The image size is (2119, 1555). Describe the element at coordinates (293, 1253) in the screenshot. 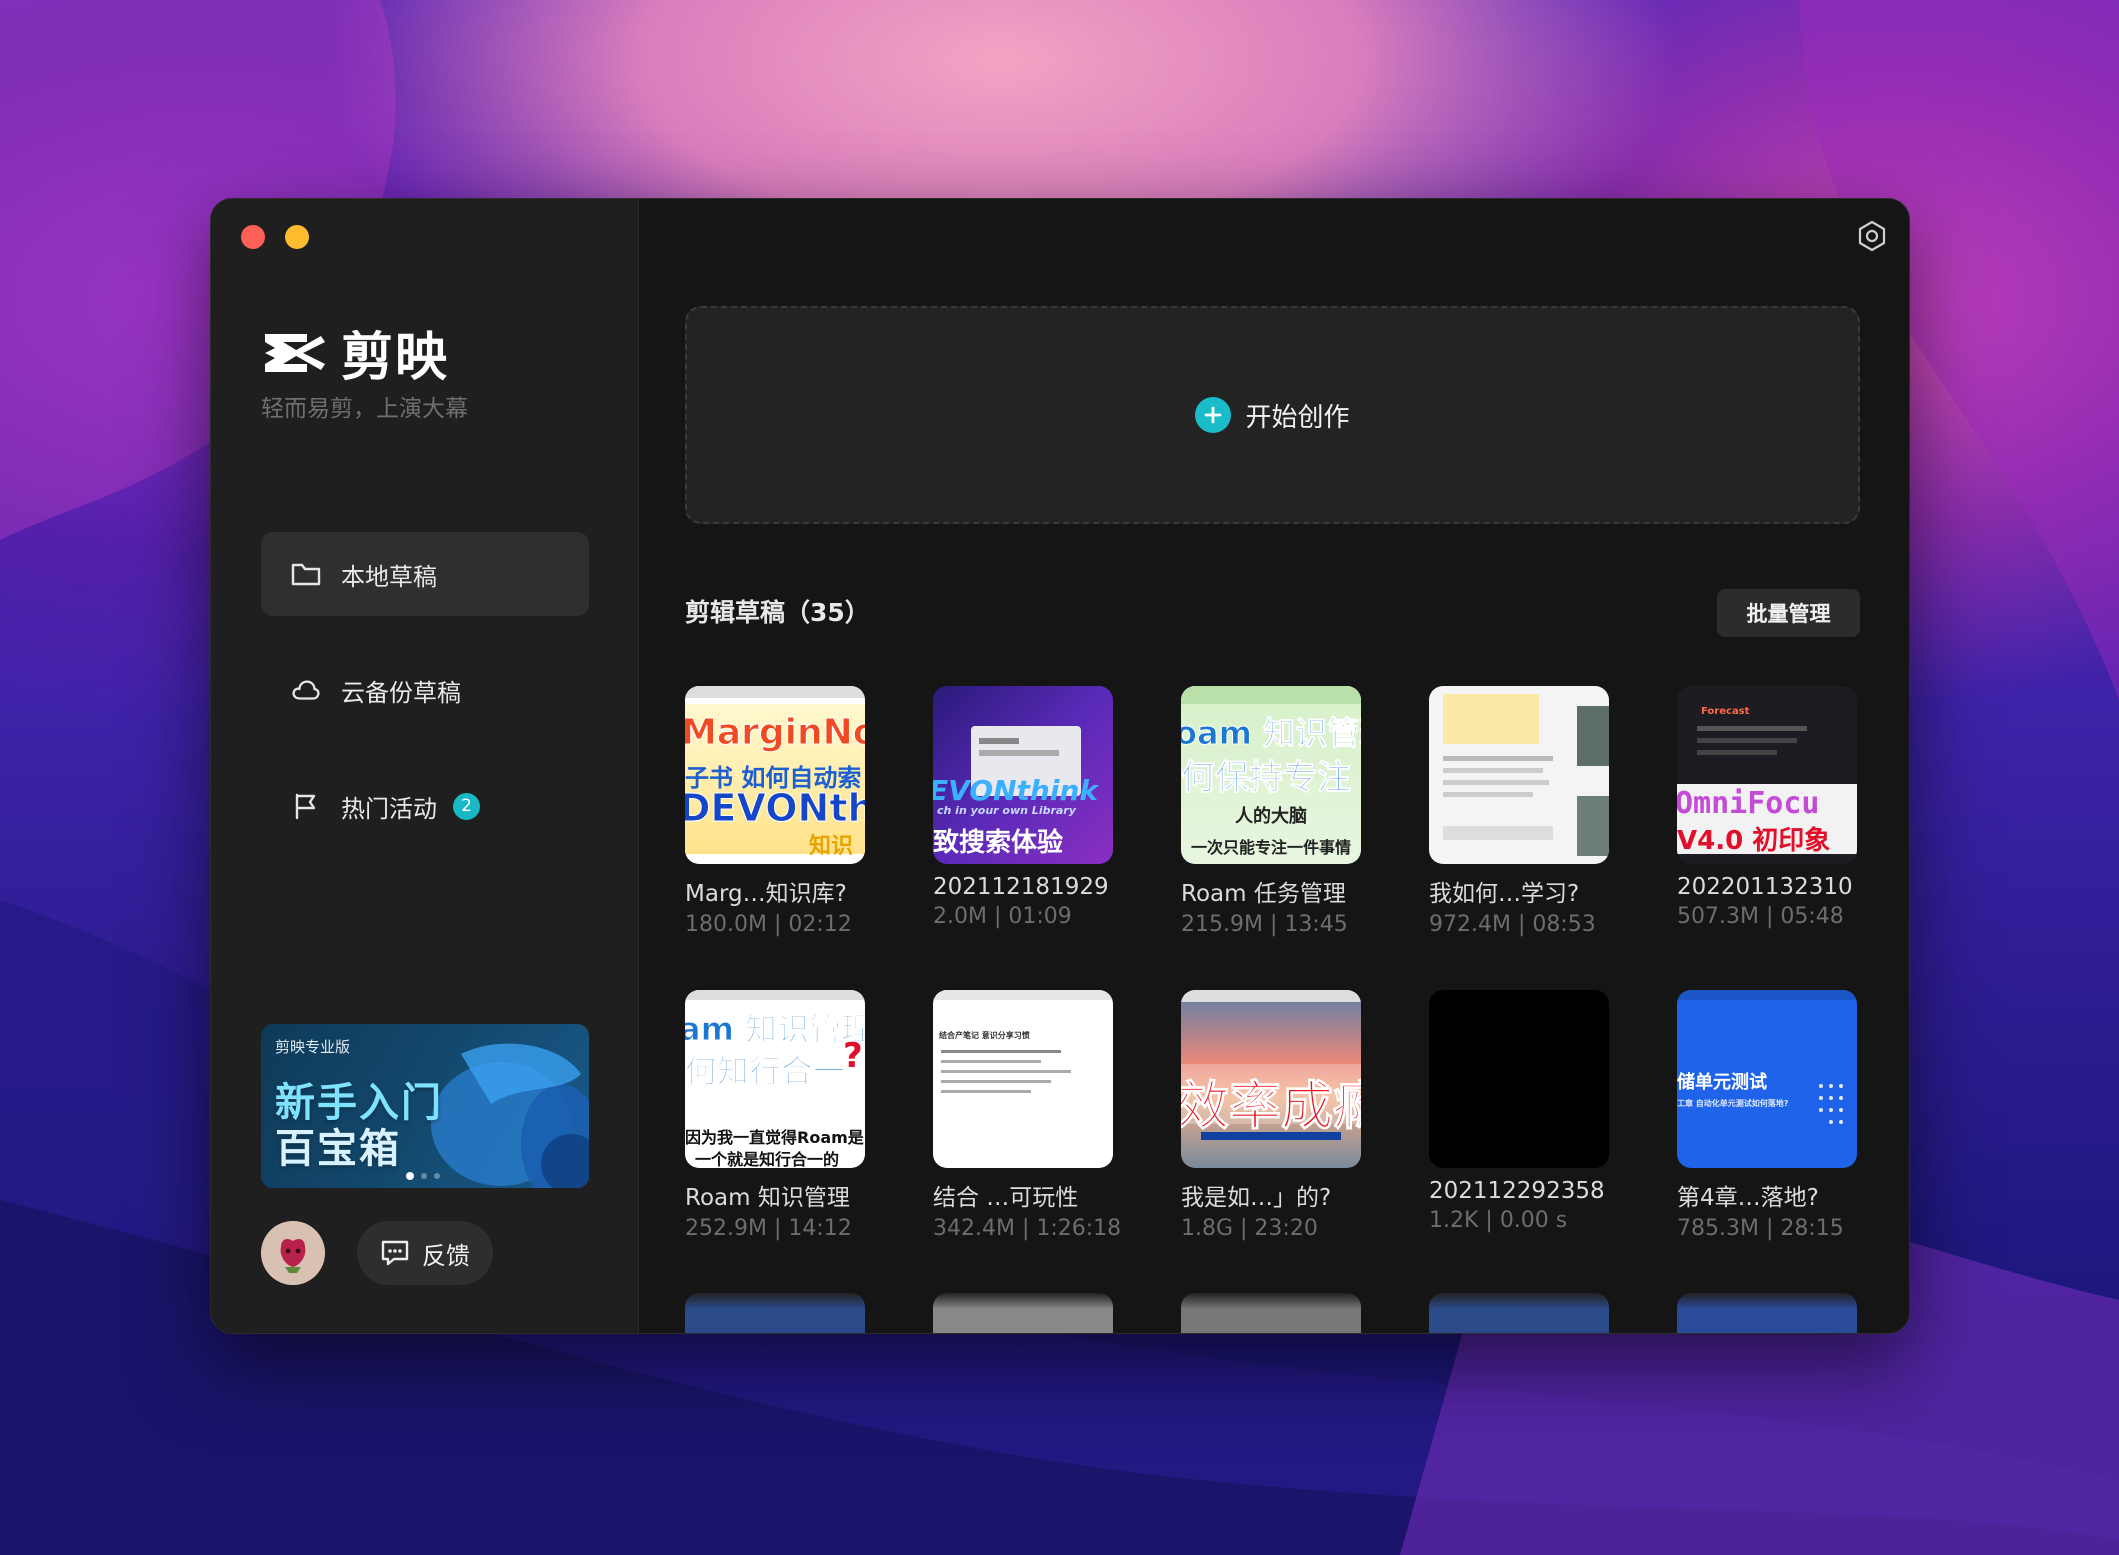

I see `user-avatar` at that location.